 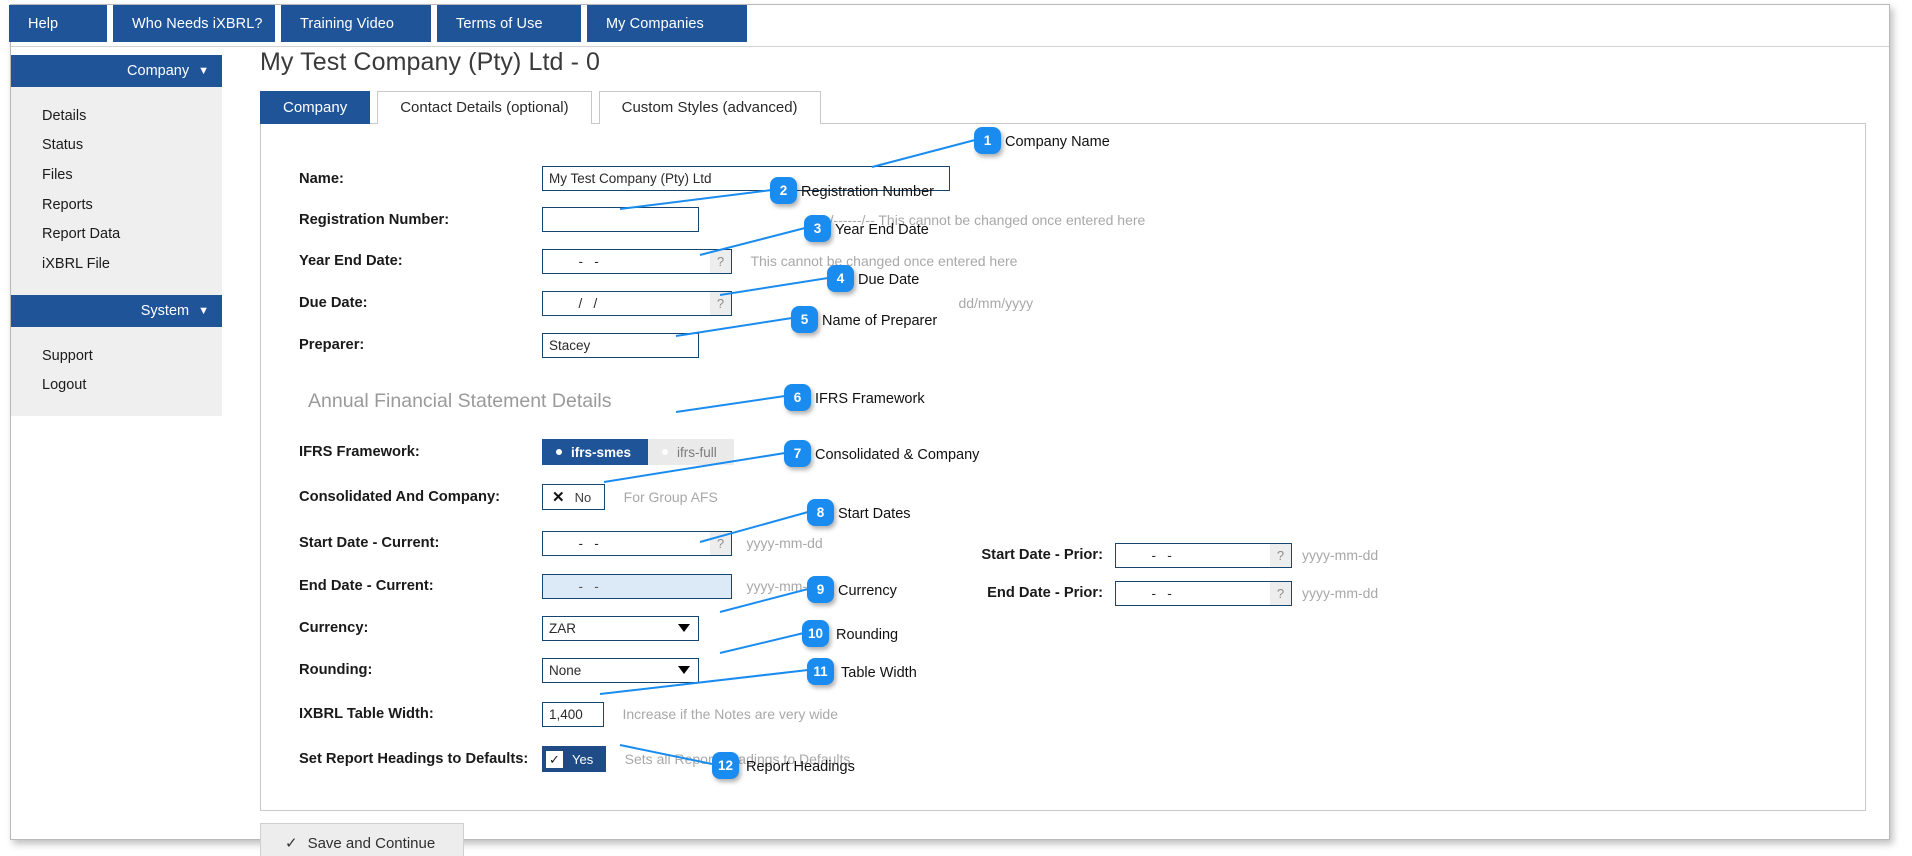 What do you see at coordinates (637, 543) in the screenshot?
I see `start-date-current-input` at bounding box center [637, 543].